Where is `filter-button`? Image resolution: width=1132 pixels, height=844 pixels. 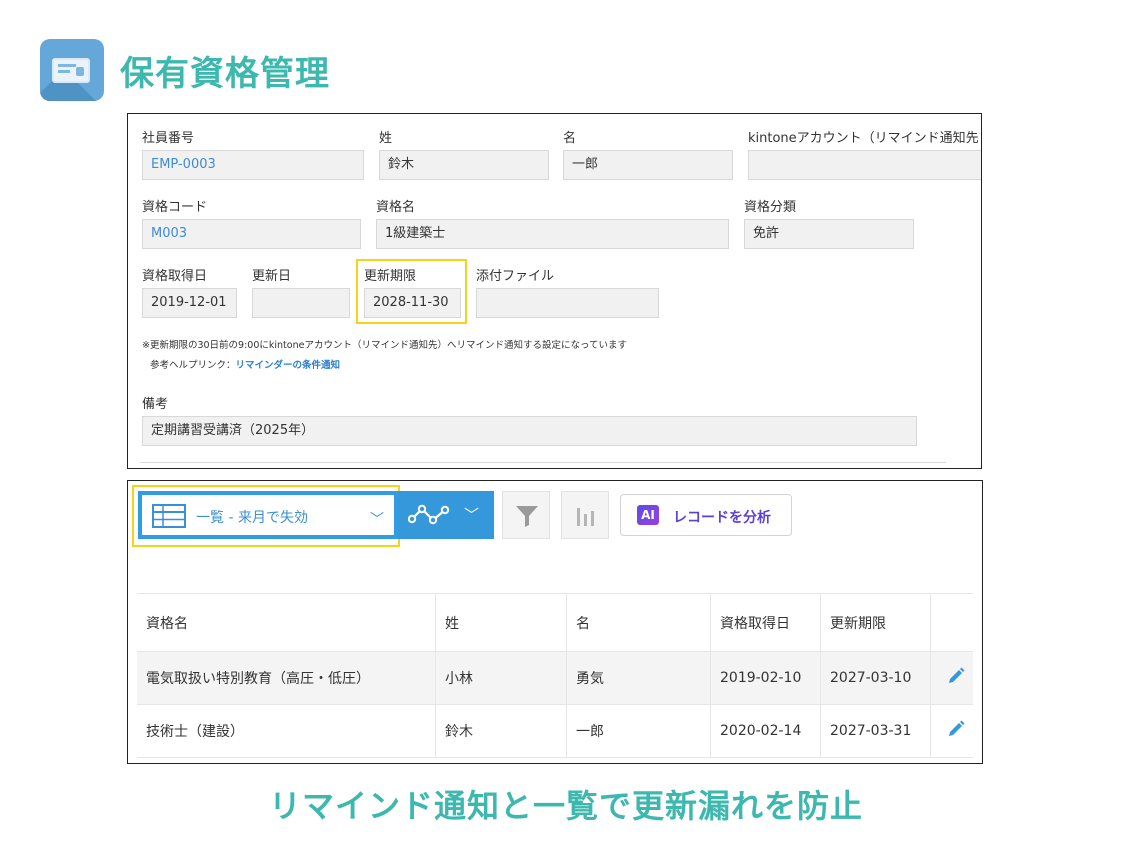 filter-button is located at coordinates (526, 515).